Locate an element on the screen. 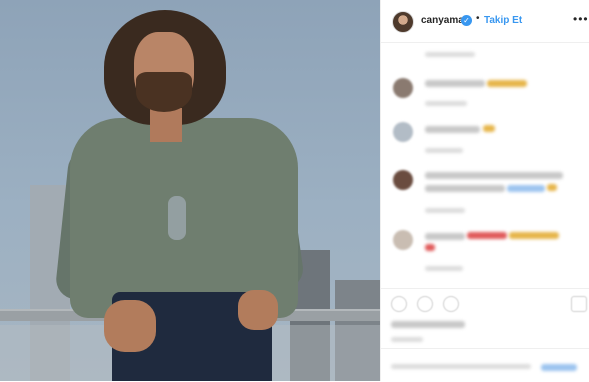 The width and height of the screenshot is (589, 382). follow-button: Takip Et is located at coordinates (503, 20).